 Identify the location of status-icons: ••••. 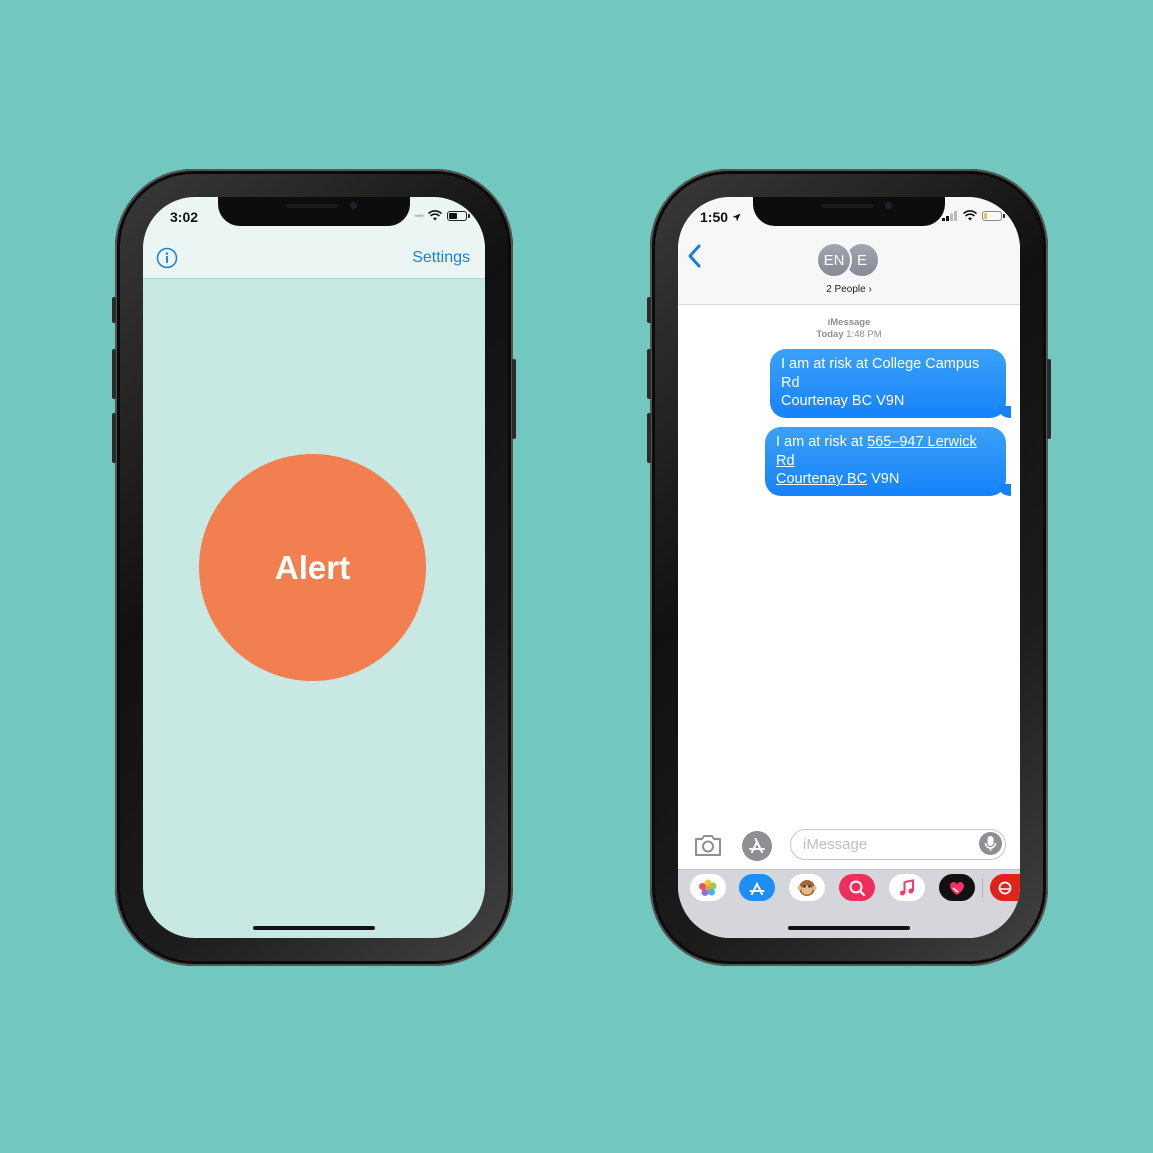
(442, 215).